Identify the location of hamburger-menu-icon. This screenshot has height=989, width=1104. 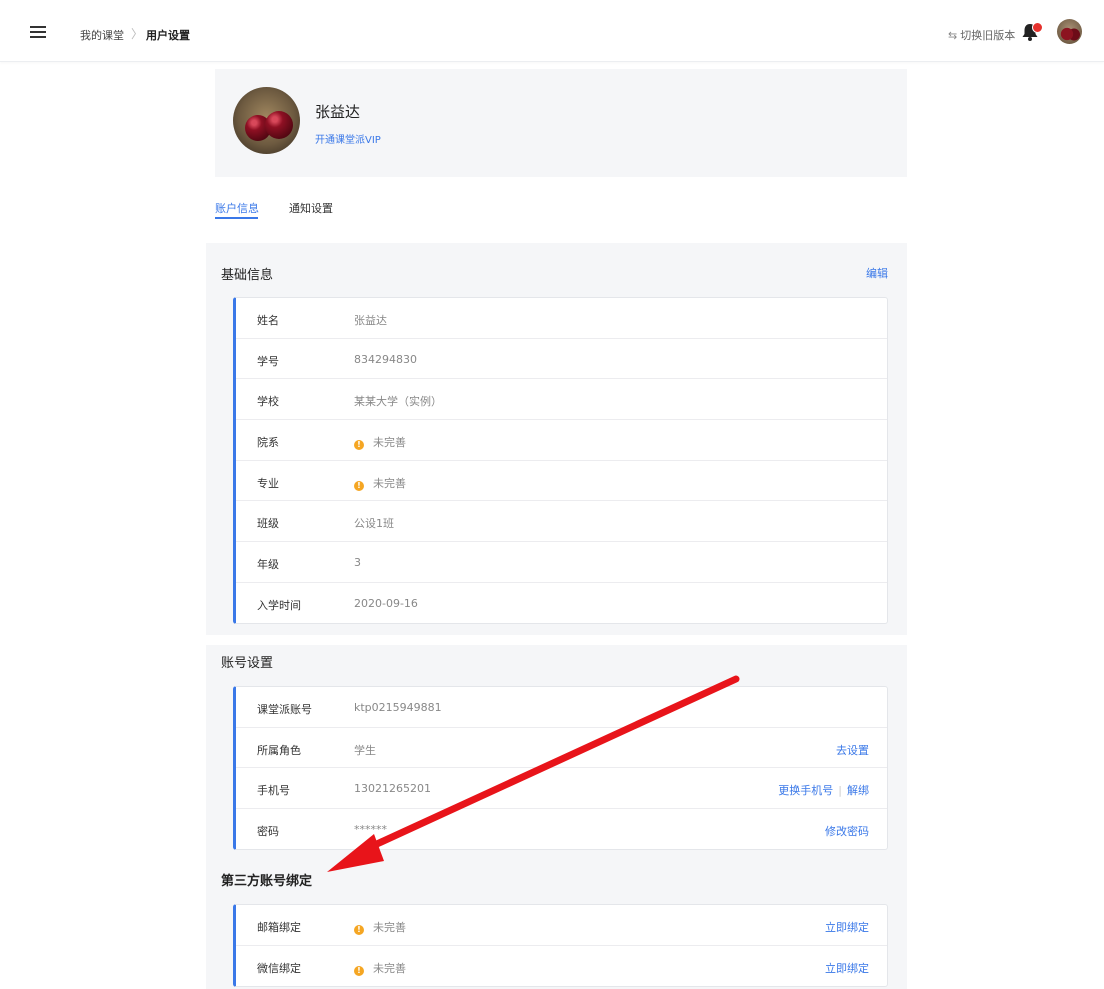
(38, 32).